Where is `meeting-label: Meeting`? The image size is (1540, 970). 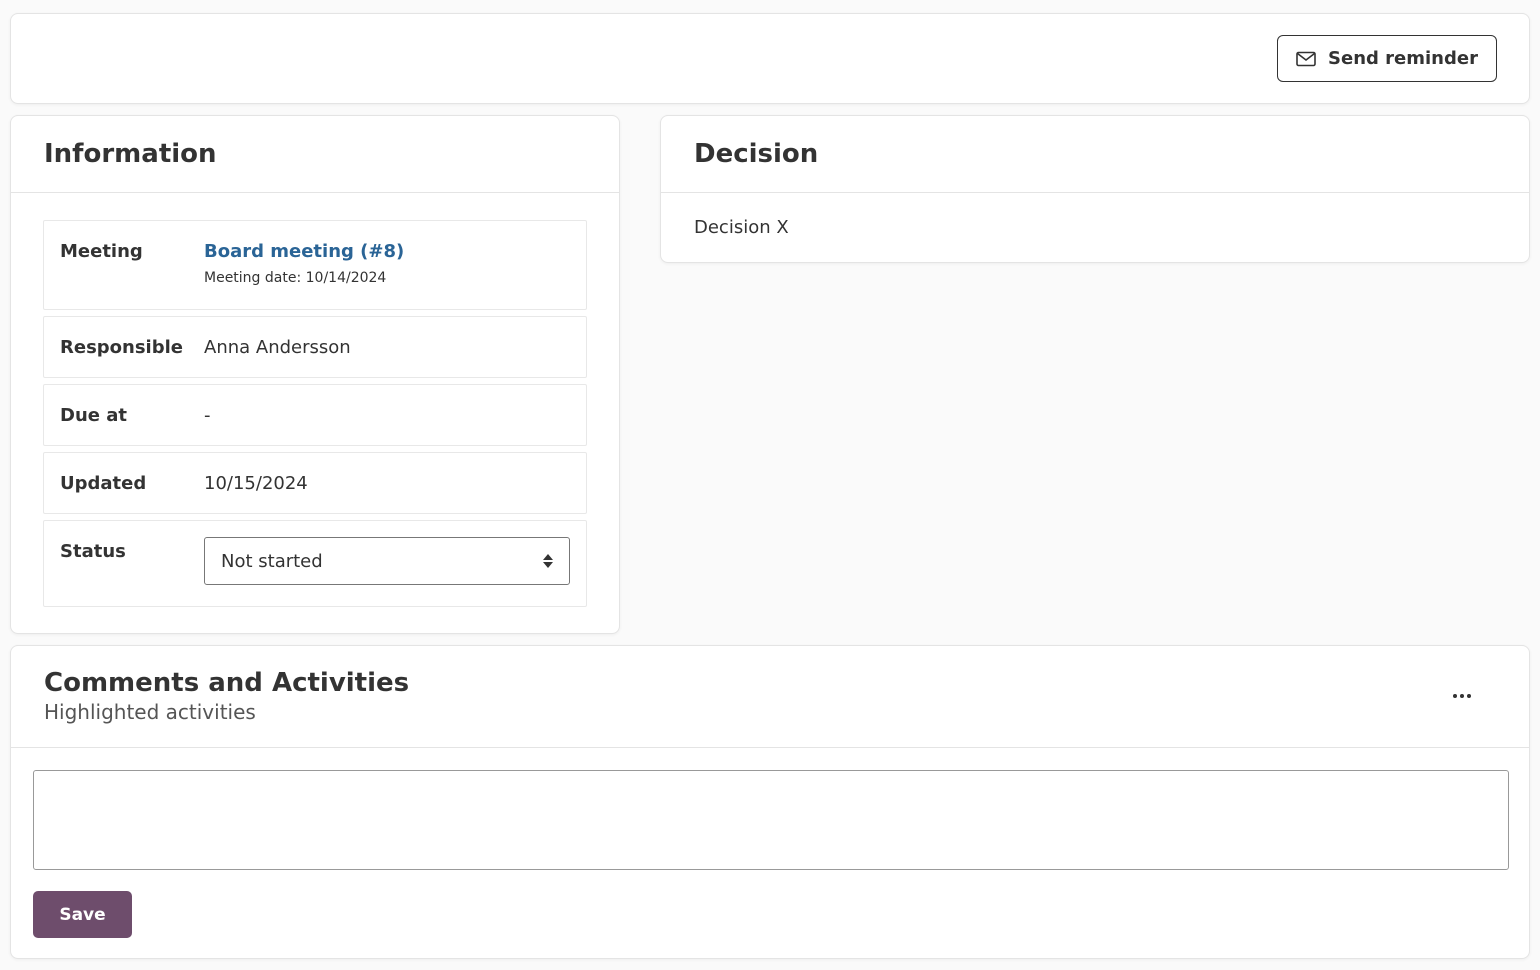
meeting-label: Meeting is located at coordinates (101, 251).